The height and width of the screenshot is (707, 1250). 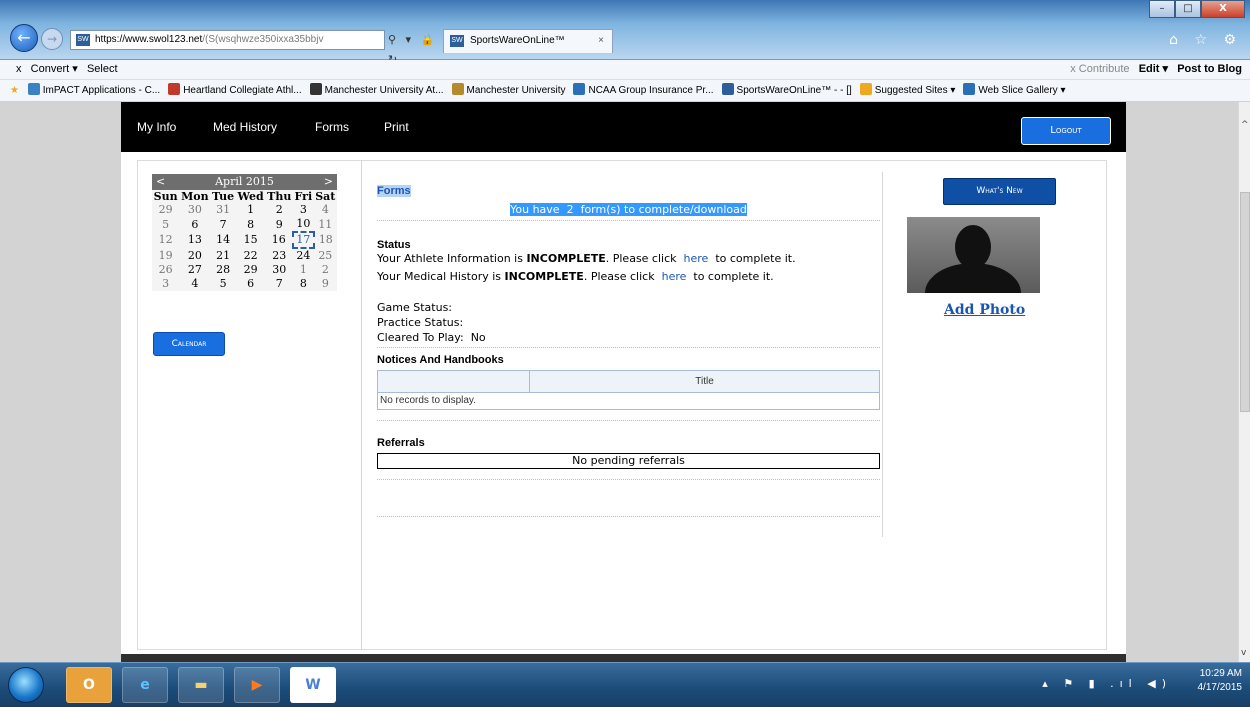 I want to click on favorite-item: Manchester University, so click(x=508, y=89).